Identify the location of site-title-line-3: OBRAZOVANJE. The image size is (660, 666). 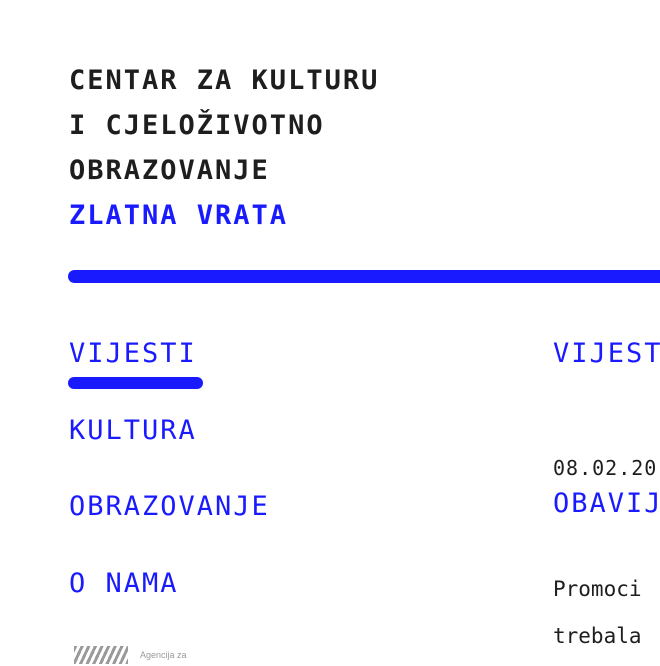
(169, 170).